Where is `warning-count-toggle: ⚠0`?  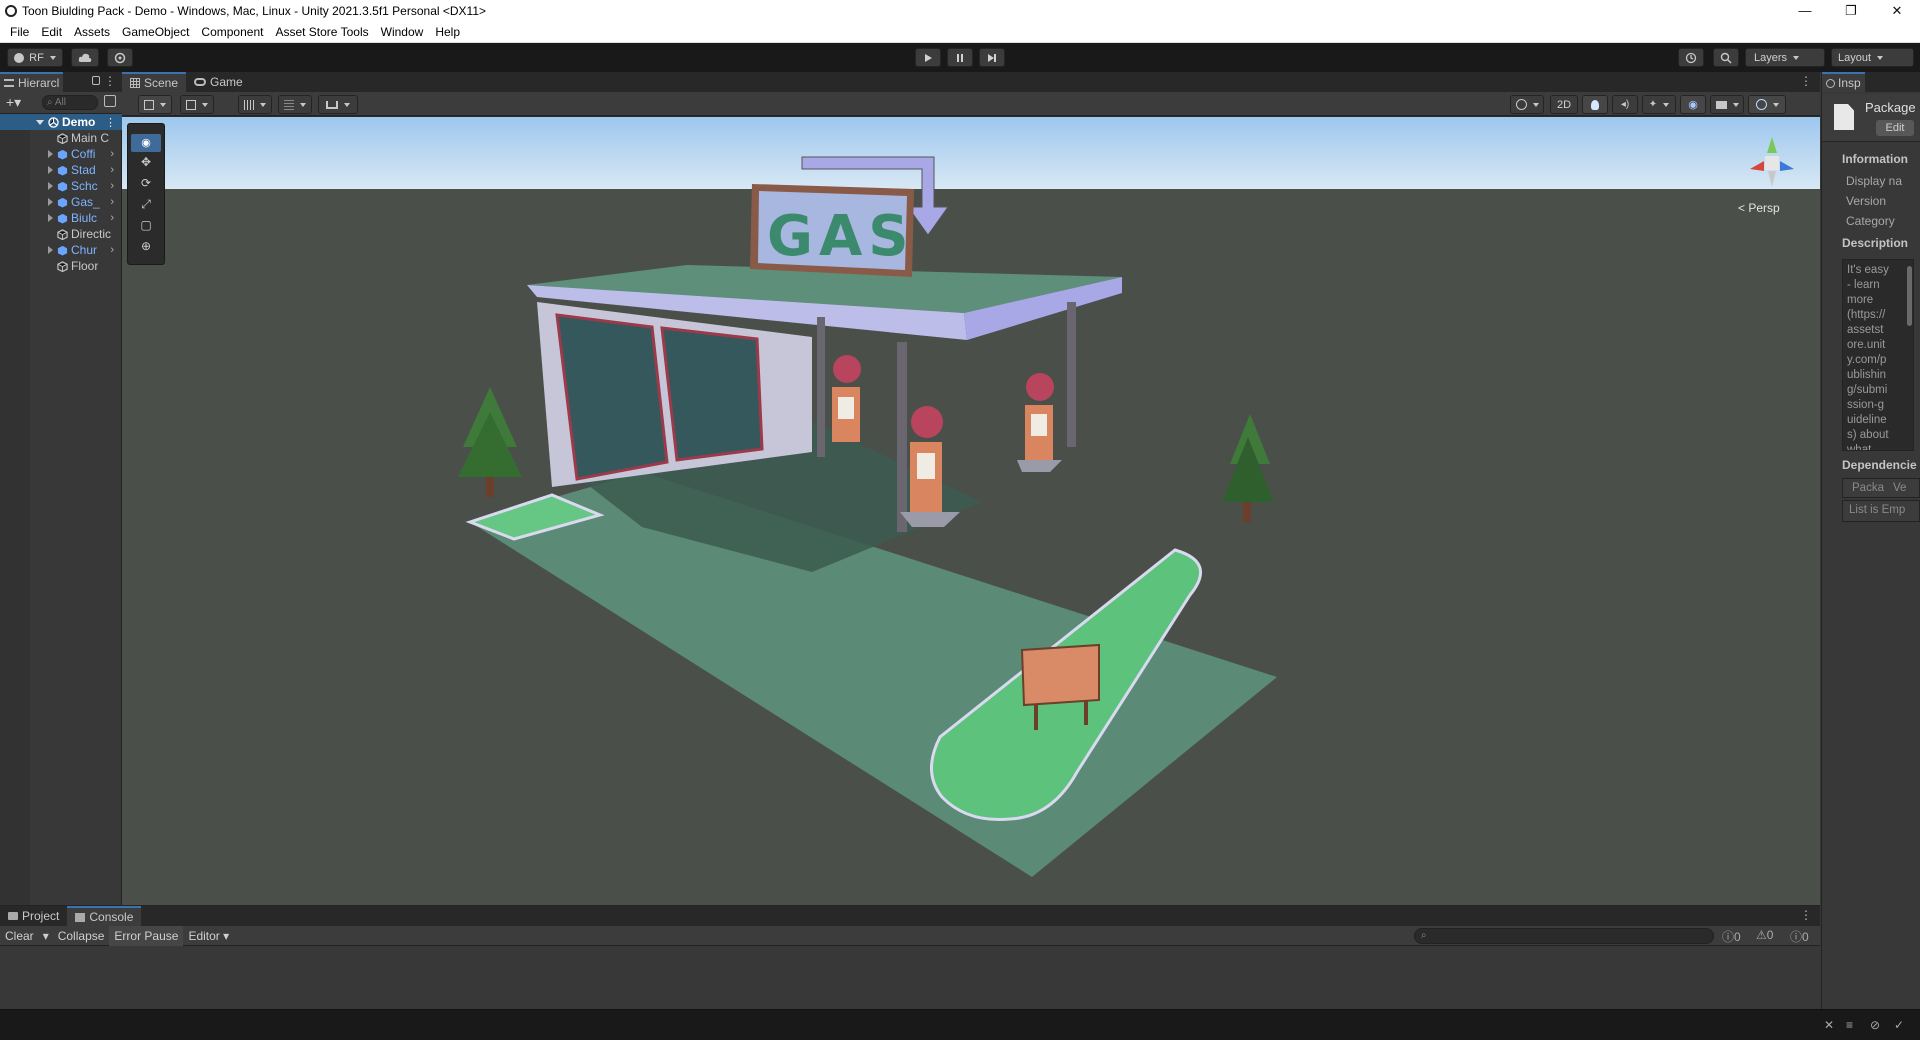 warning-count-toggle: ⚠0 is located at coordinates (1764, 935).